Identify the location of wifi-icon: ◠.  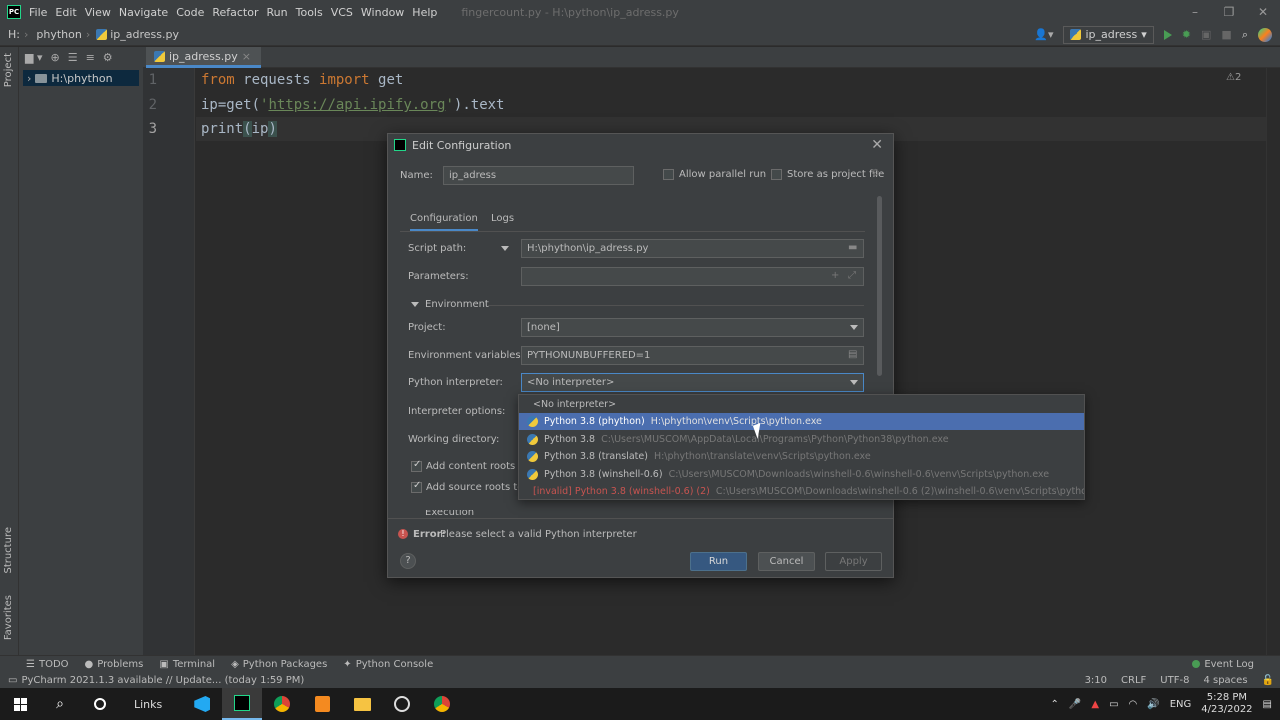
(1133, 704).